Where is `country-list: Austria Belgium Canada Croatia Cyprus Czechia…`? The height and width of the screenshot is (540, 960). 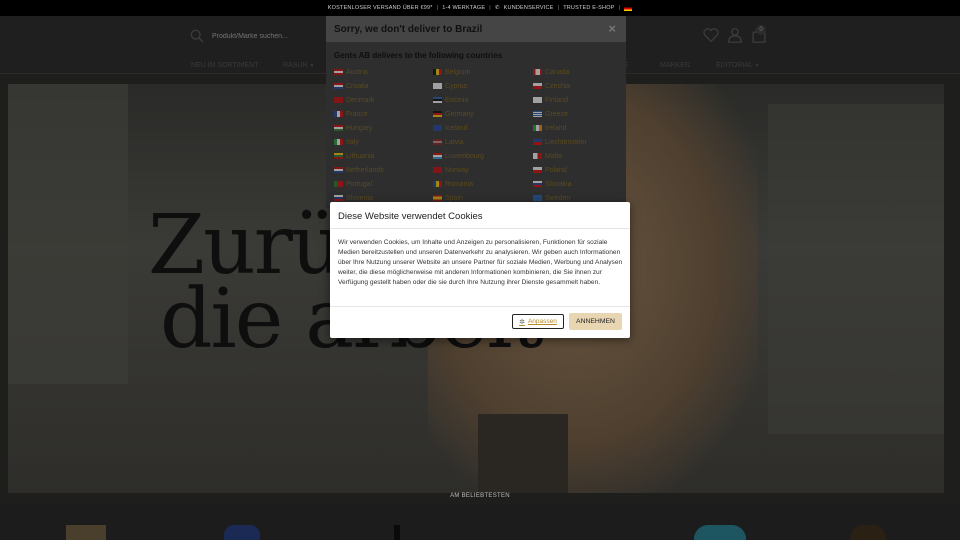
country-list: Austria Belgium Canada Croatia Cyprus Czechia… is located at coordinates (479, 135).